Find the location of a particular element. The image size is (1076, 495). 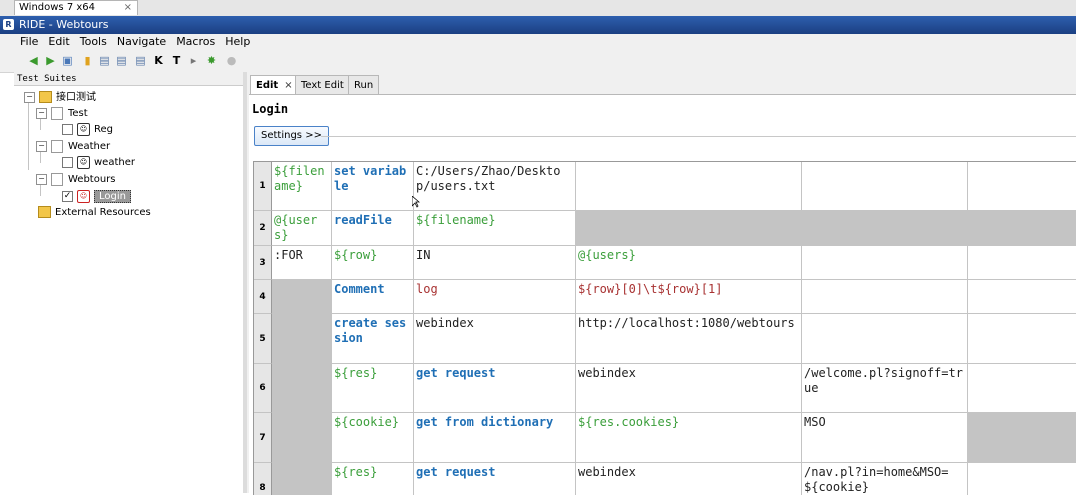

host-tab: Windows 7 x64 × is located at coordinates (76, 7).